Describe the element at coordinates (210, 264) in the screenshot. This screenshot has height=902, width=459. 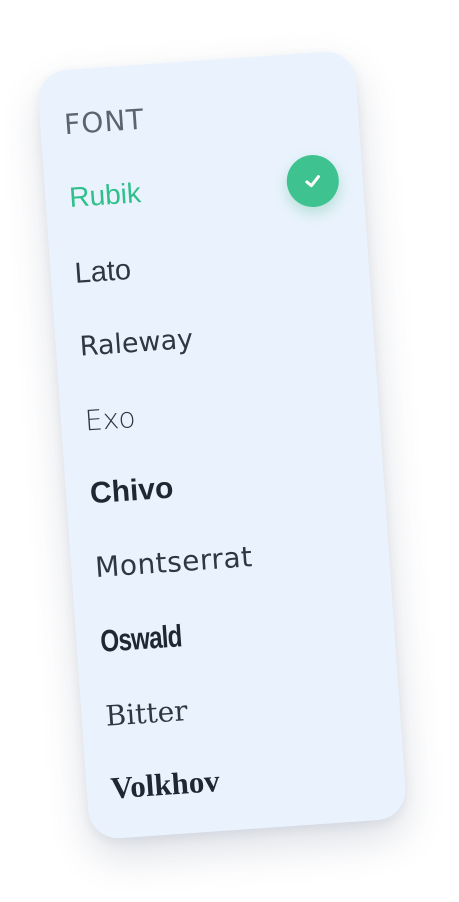
I see `font-option-lato: Lato` at that location.